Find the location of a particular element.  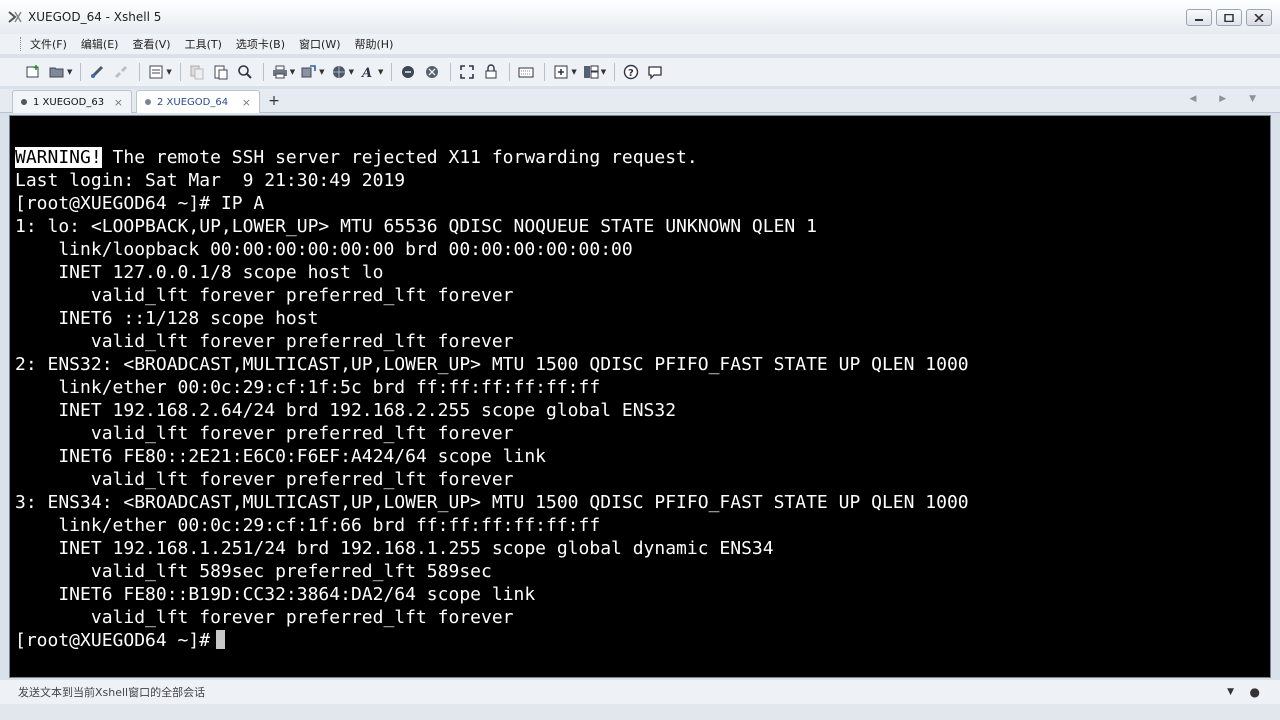

menu-view: 查看(V) is located at coordinates (151, 44).